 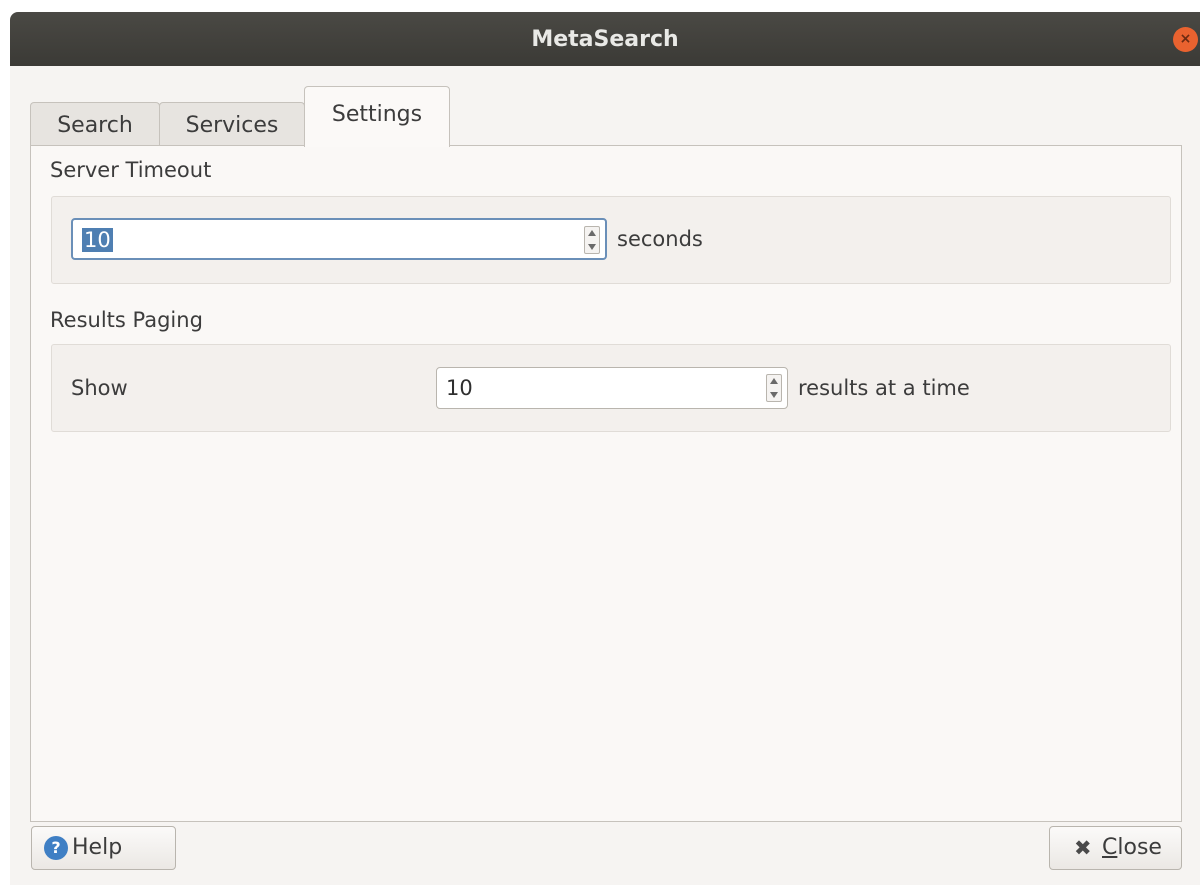 I want to click on tab-search: Search, so click(x=95, y=124).